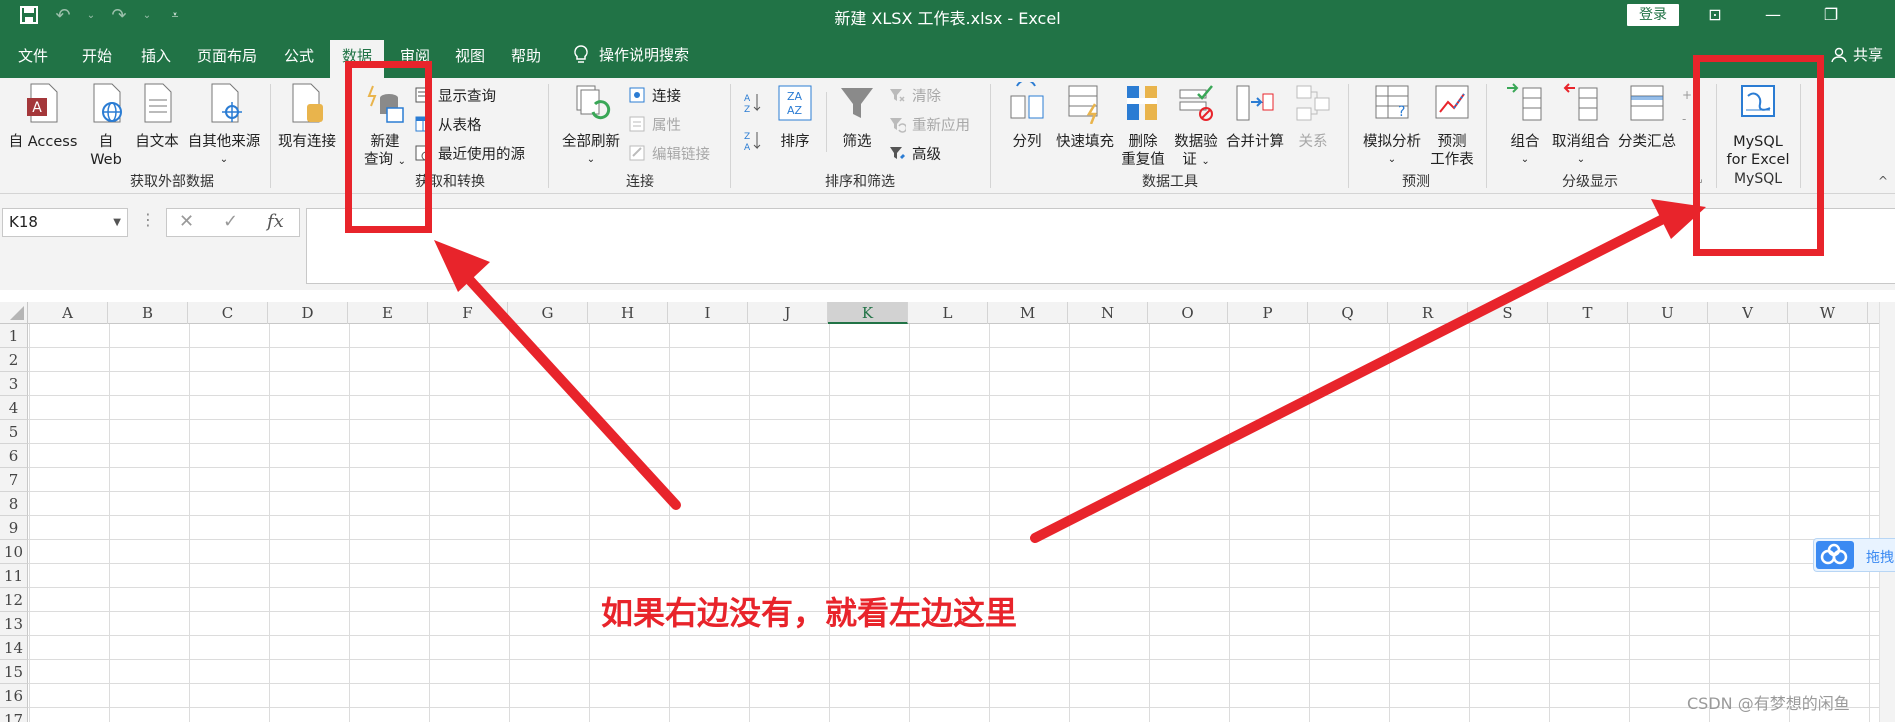 The image size is (1895, 722). What do you see at coordinates (654, 124) in the screenshot?
I see `properties-button: 属性` at bounding box center [654, 124].